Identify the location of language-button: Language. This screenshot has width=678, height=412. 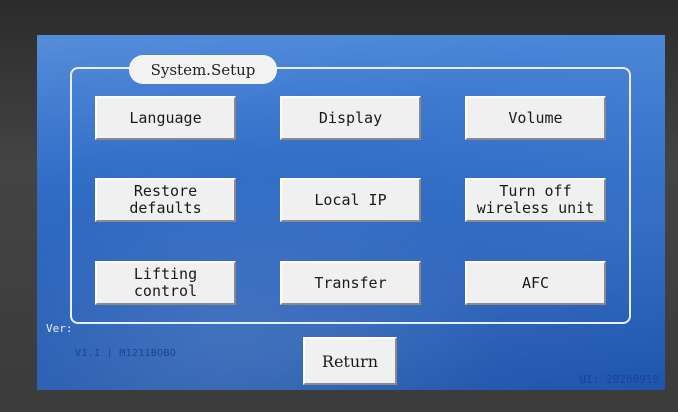
(165, 118).